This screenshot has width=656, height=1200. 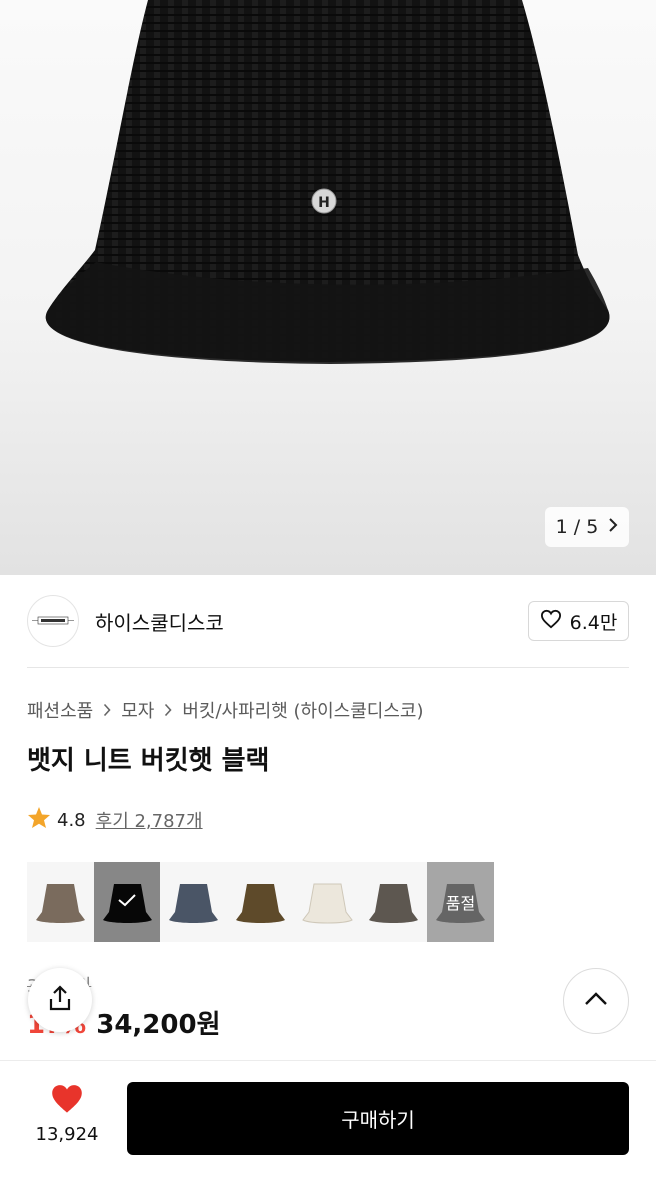 I want to click on share-icon, so click(x=60, y=1000).